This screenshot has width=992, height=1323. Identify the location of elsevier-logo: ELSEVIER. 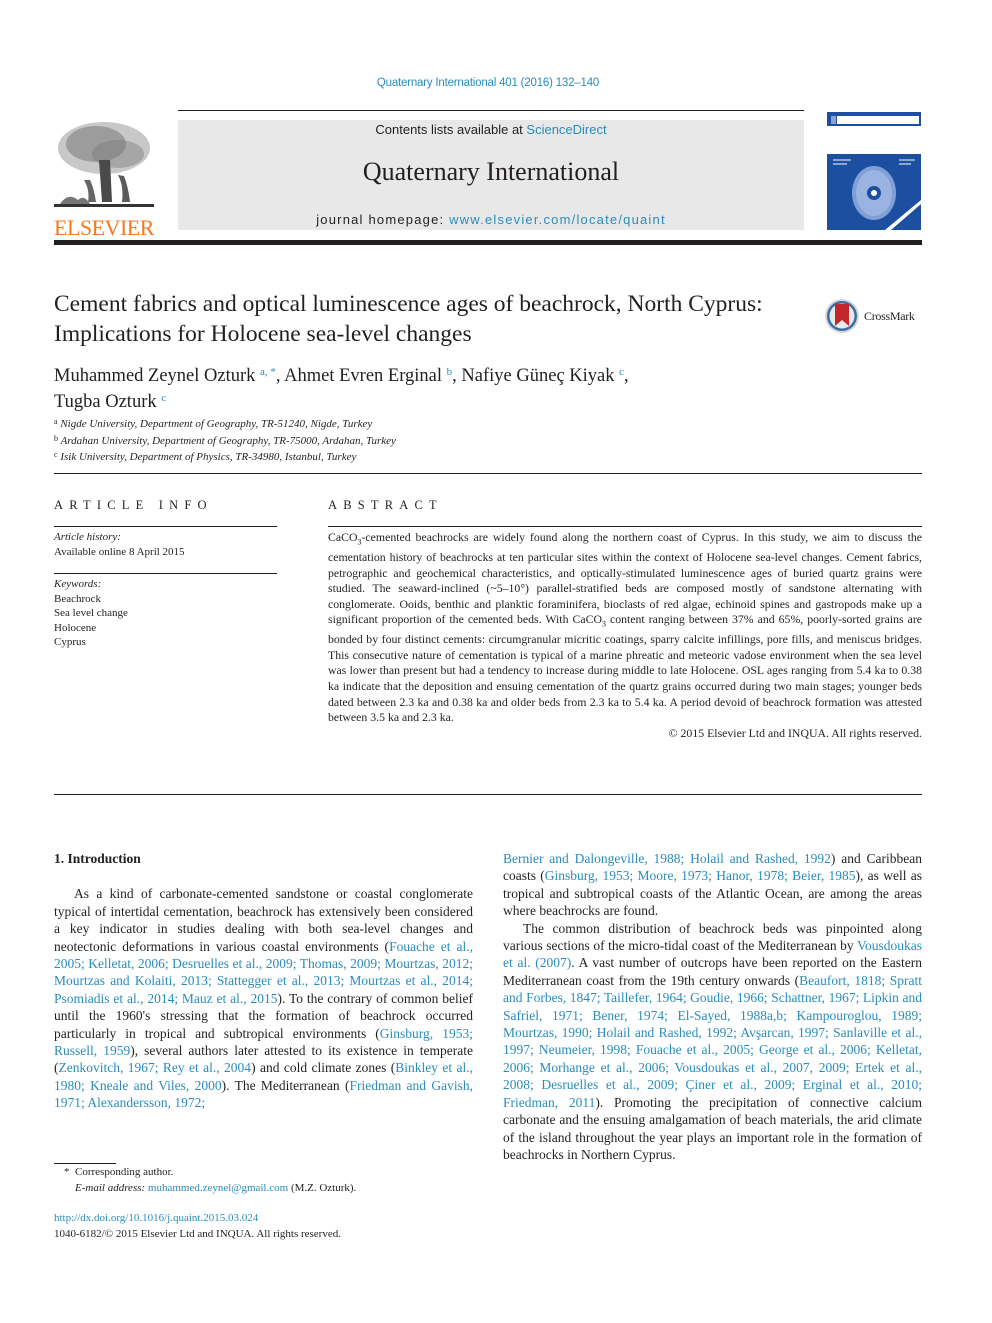
(105, 179).